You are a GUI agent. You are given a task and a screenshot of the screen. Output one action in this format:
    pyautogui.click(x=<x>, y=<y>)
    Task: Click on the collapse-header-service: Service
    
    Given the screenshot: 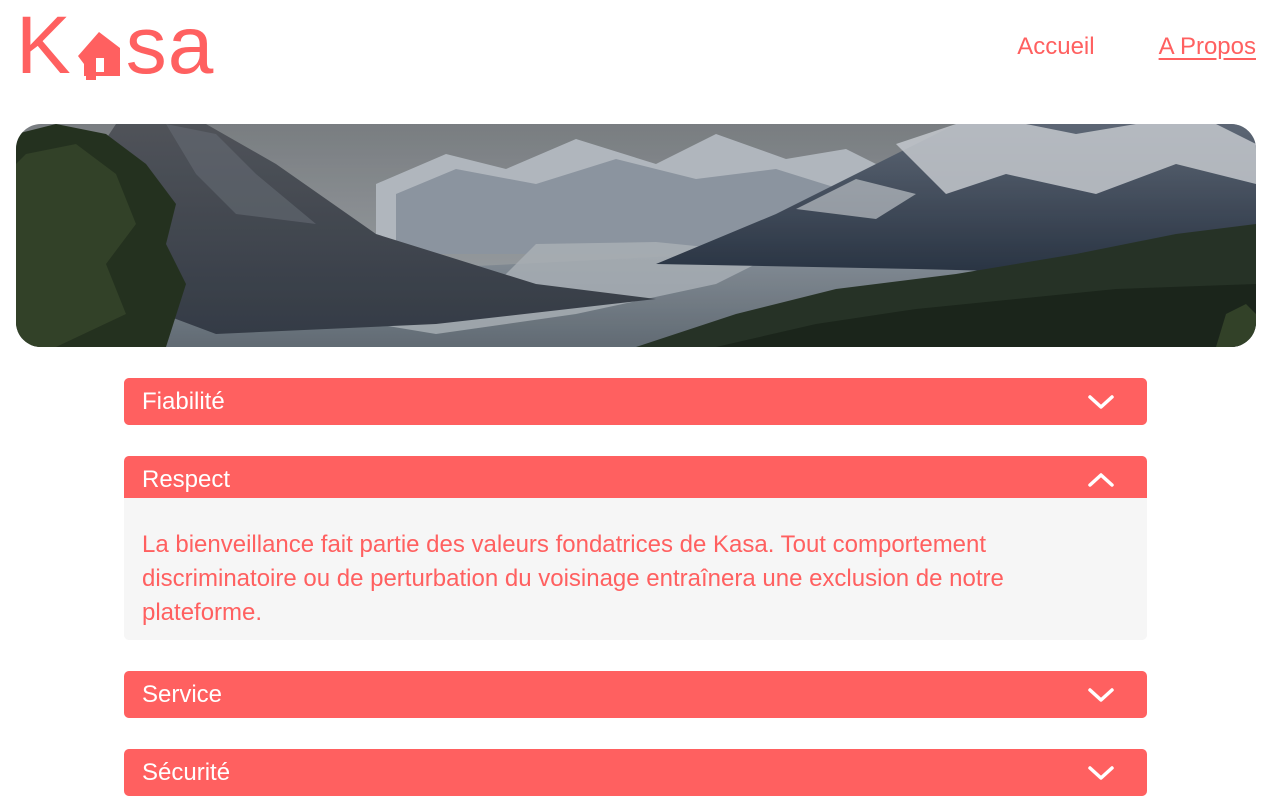 What is the action you would take?
    pyautogui.click(x=635, y=694)
    